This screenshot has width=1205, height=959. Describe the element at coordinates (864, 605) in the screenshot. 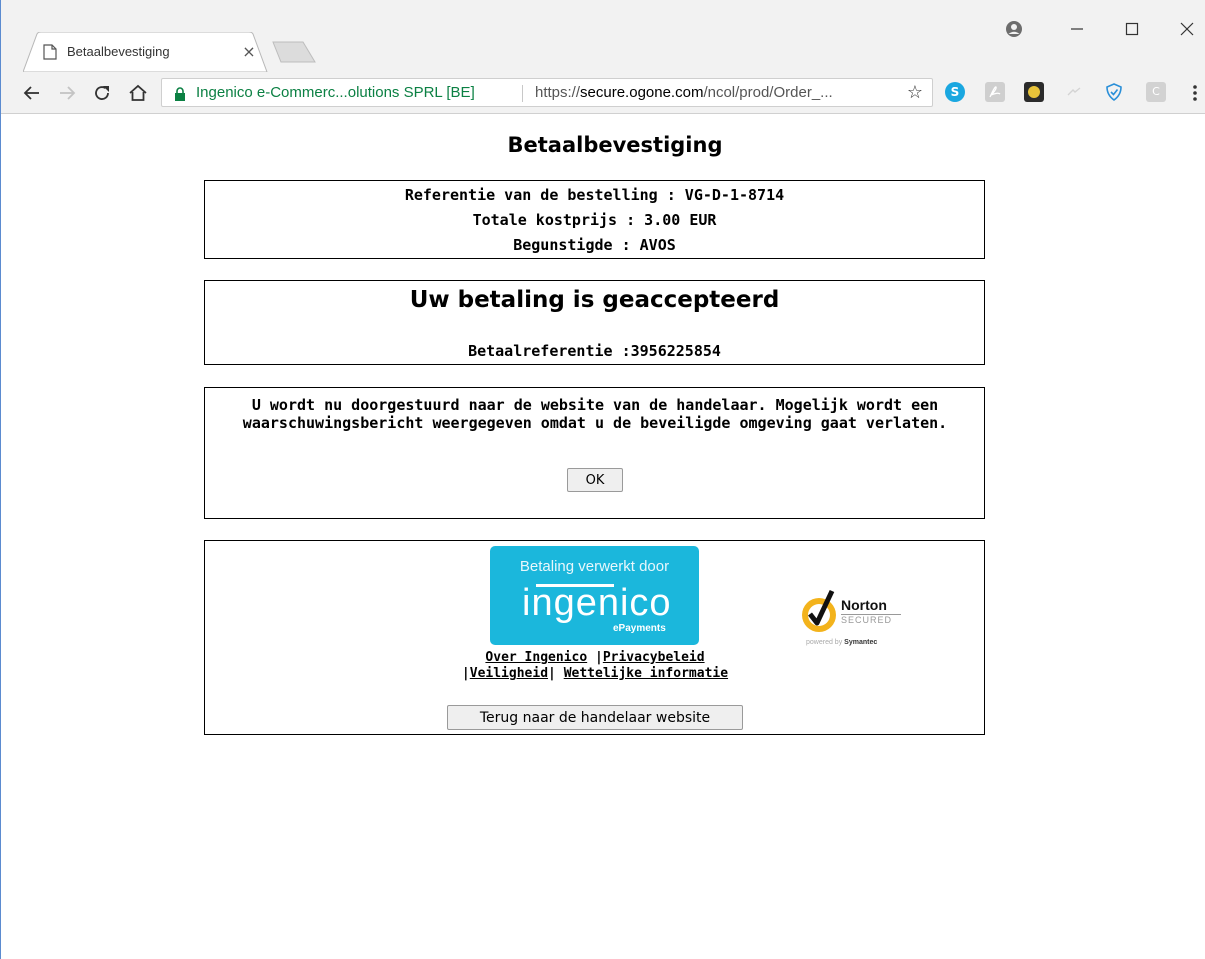

I see `norton-brand: Norton` at that location.